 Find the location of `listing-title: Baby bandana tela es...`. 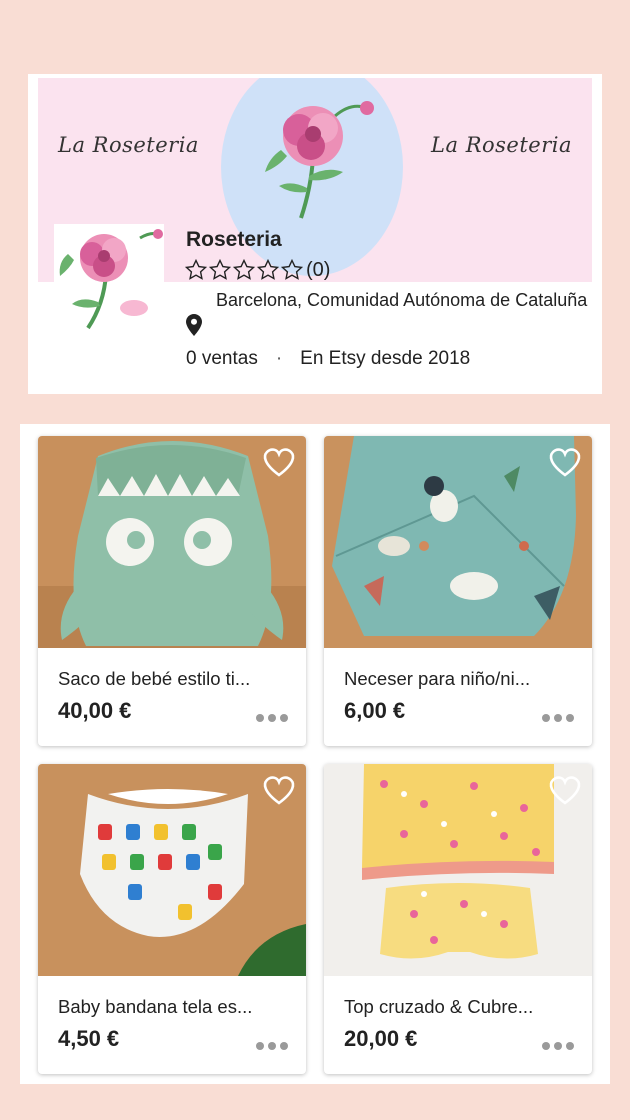

listing-title: Baby bandana tela es... is located at coordinates (176, 1007).